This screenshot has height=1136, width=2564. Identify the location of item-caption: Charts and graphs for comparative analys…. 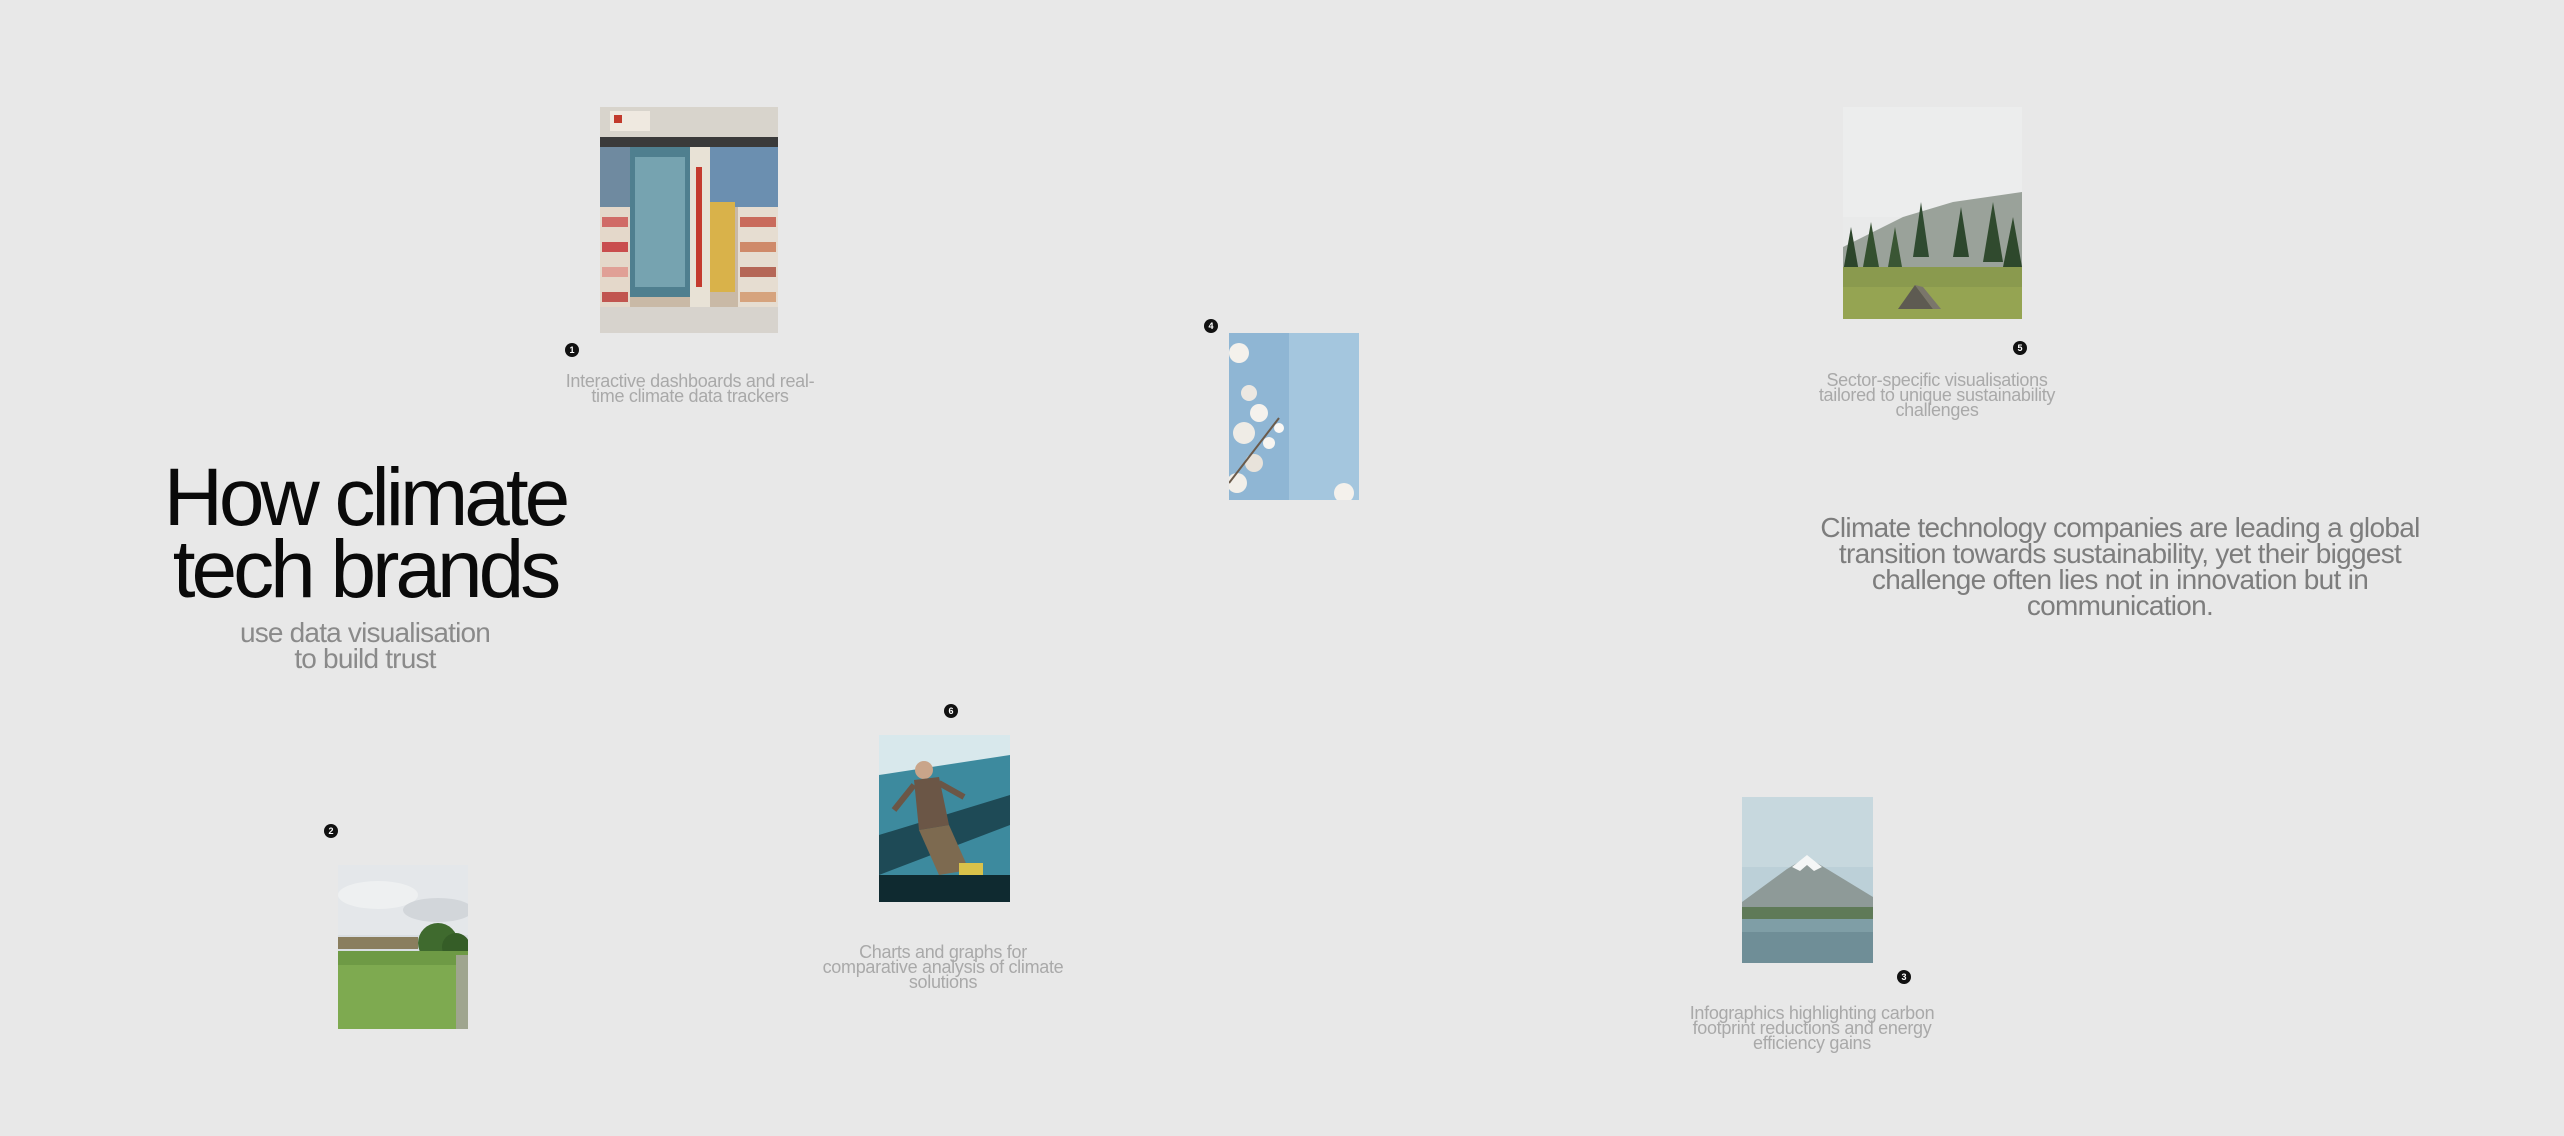
(943, 967).